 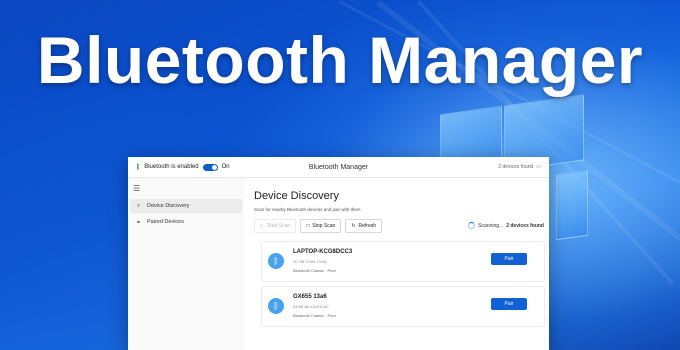 I want to click on toggle-state-label: On, so click(x=225, y=167).